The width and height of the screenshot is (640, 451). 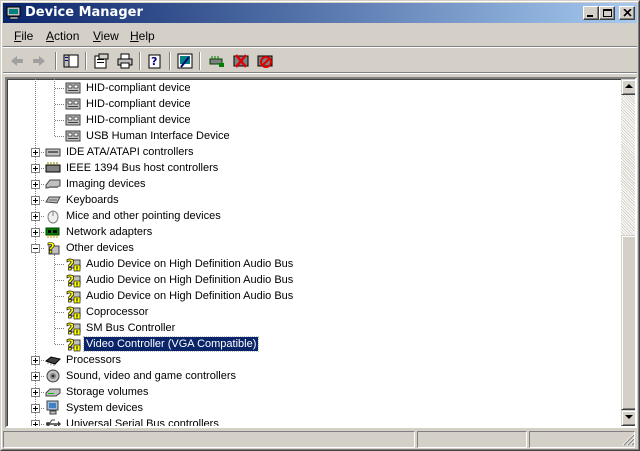 I want to click on tree-category-row: IEEE 1394 Bus host controllers, so click(x=313, y=168).